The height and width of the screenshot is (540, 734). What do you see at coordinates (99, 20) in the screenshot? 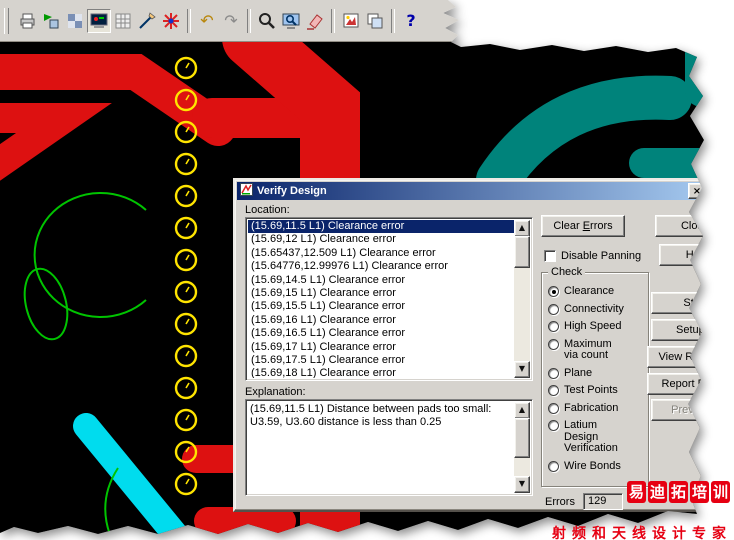
I see `board-view-icon` at bounding box center [99, 20].